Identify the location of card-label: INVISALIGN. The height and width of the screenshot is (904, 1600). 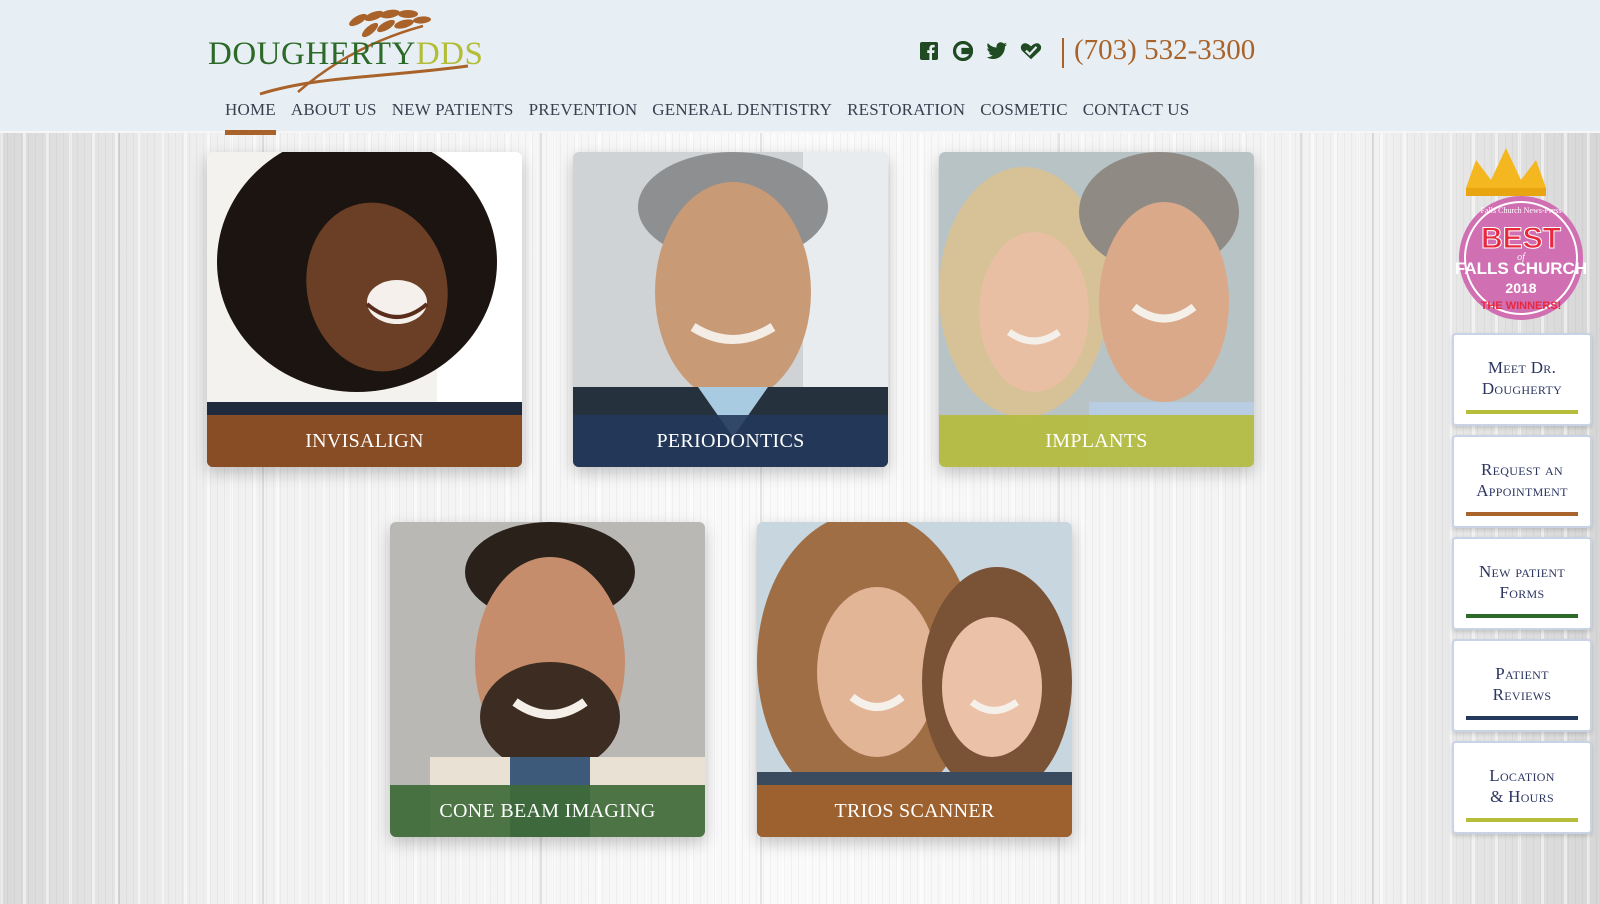
(364, 441).